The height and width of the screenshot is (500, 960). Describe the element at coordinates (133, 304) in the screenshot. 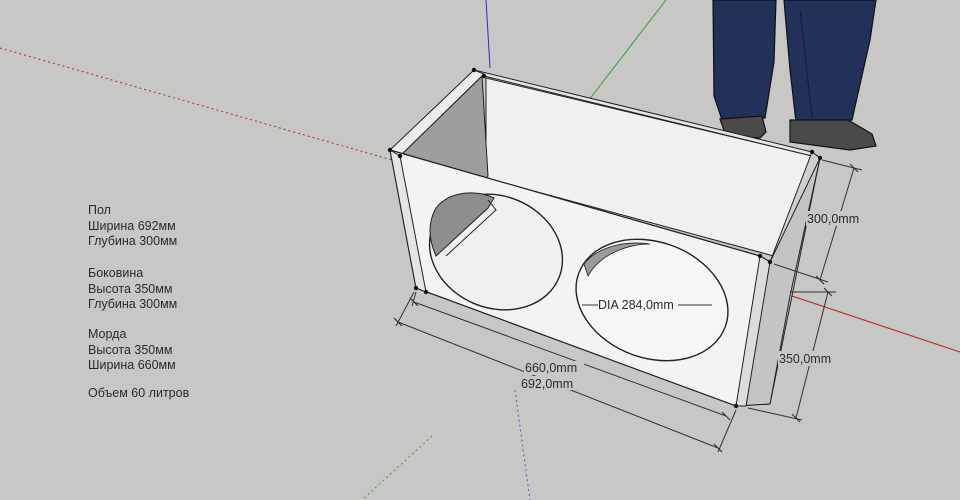

I see `spec-side-depth: Глубина 300мм` at that location.